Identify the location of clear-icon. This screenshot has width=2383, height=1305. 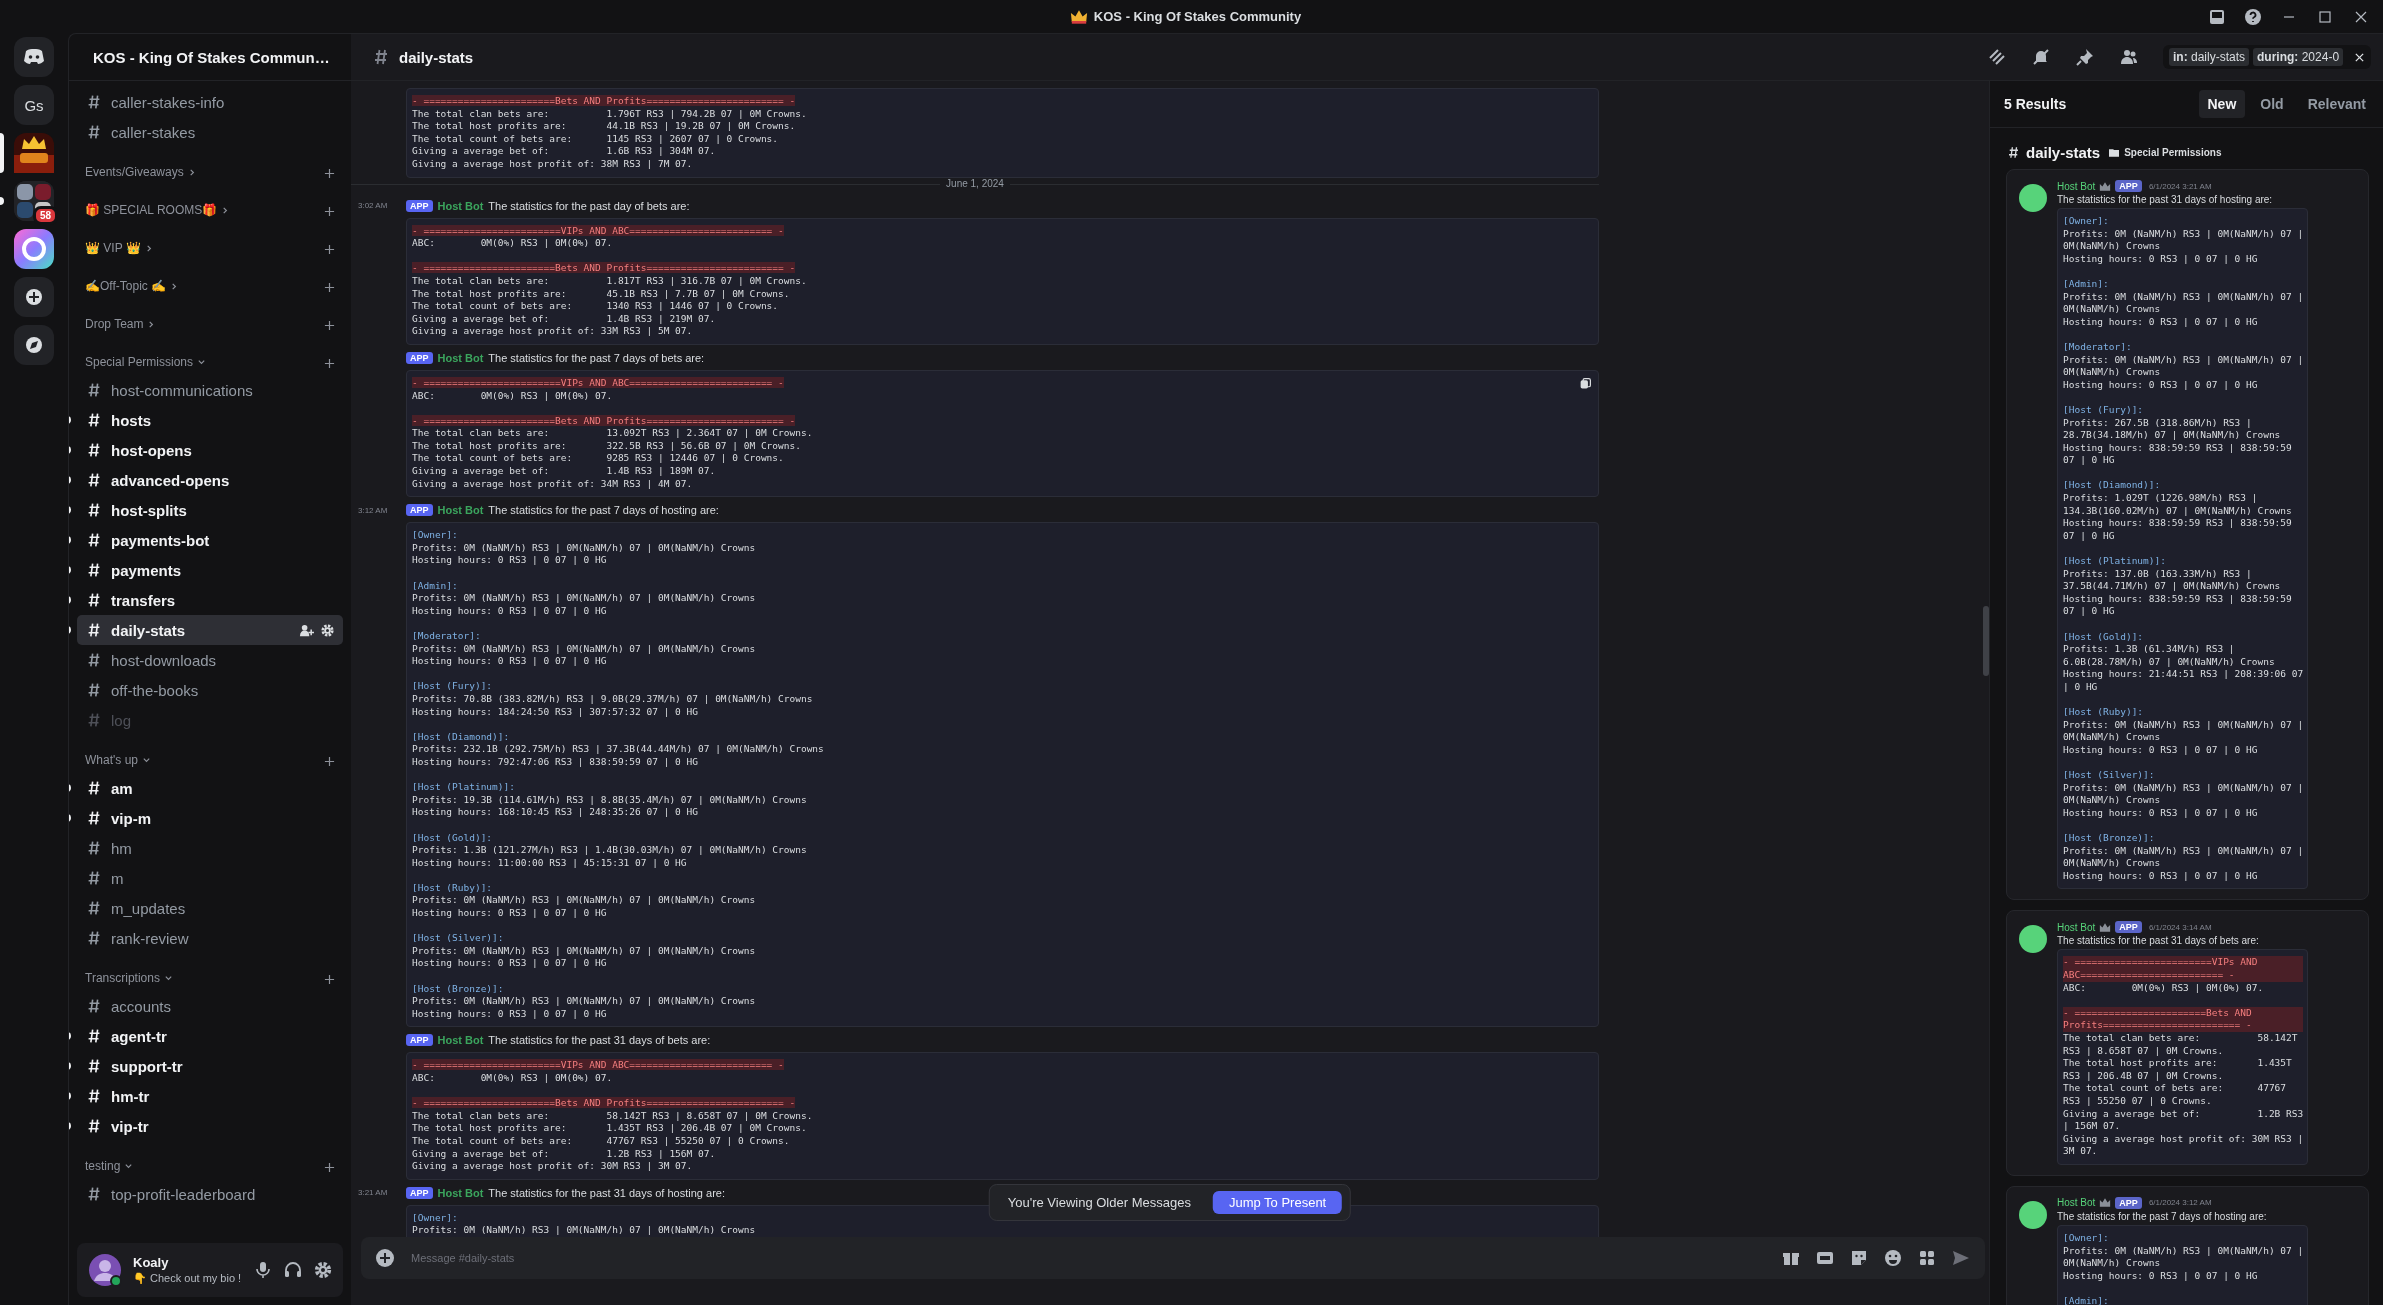
(2359, 57).